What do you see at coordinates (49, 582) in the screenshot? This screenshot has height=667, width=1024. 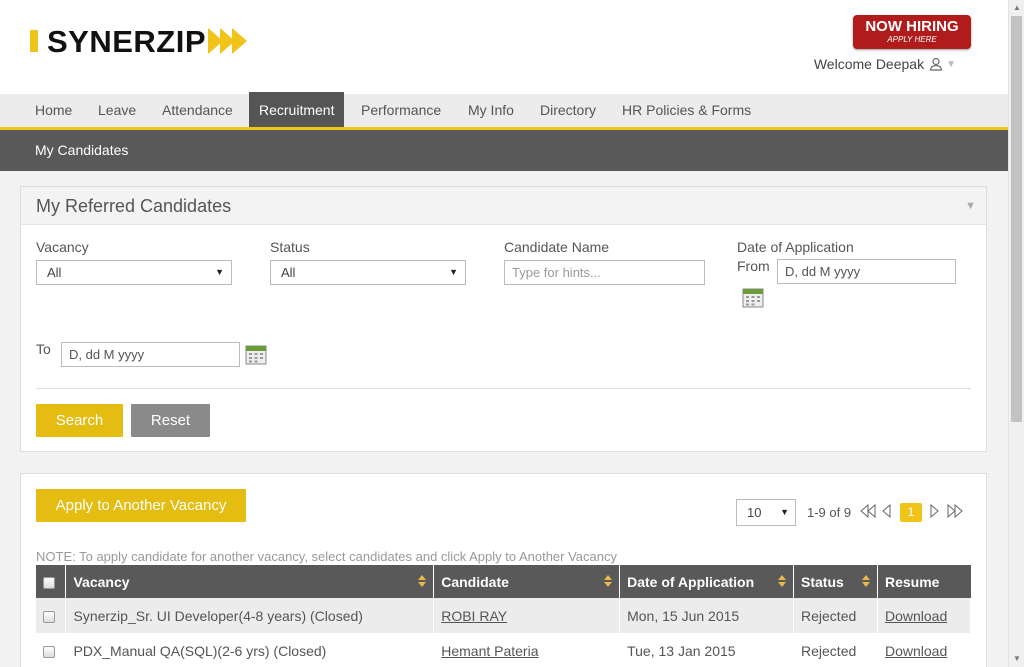 I see `select-all-checkbox` at bounding box center [49, 582].